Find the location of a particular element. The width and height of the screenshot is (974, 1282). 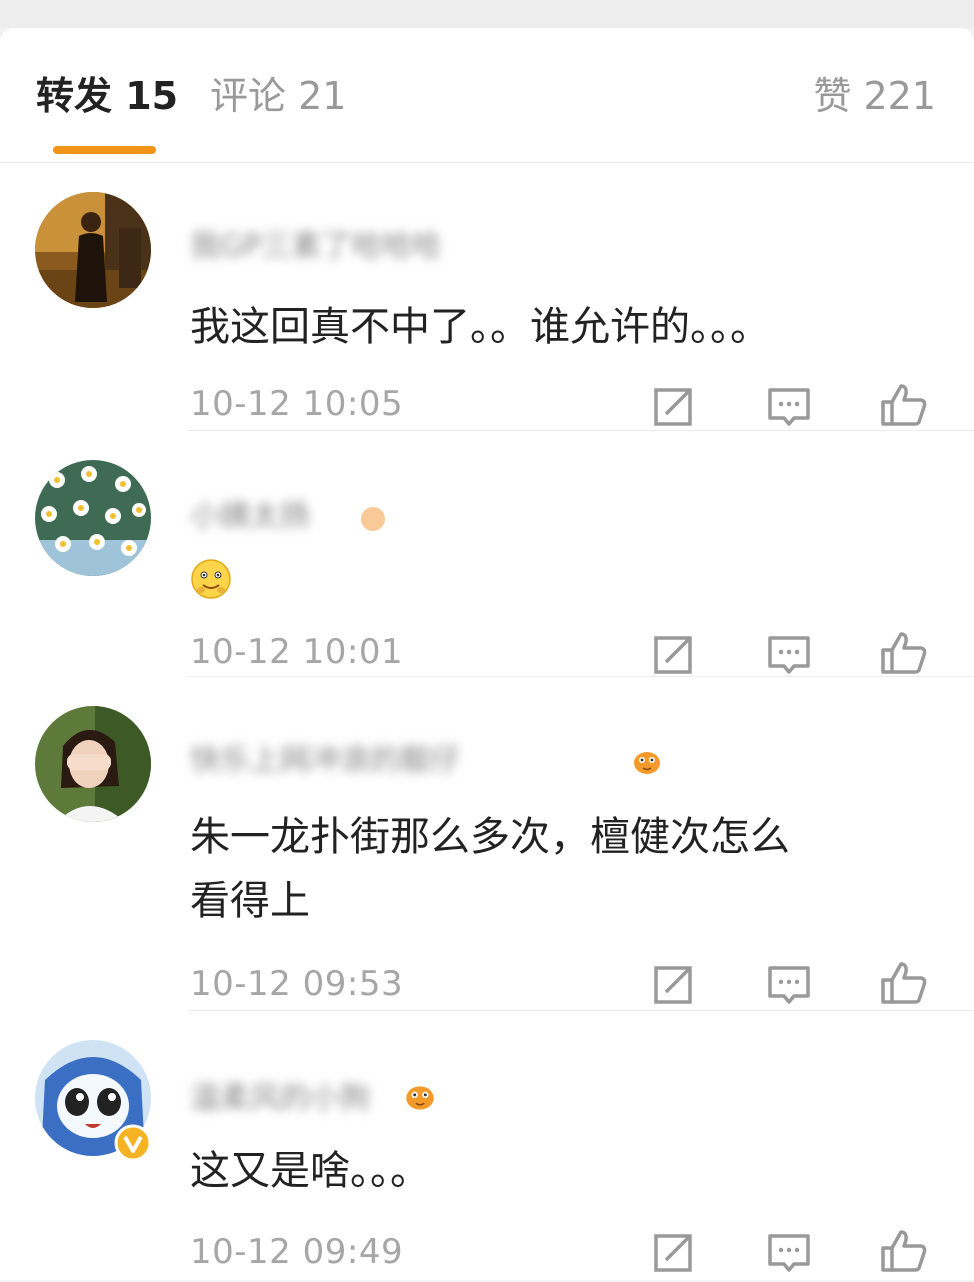

timestamp: 10-12 09:49 is located at coordinates (297, 1252).